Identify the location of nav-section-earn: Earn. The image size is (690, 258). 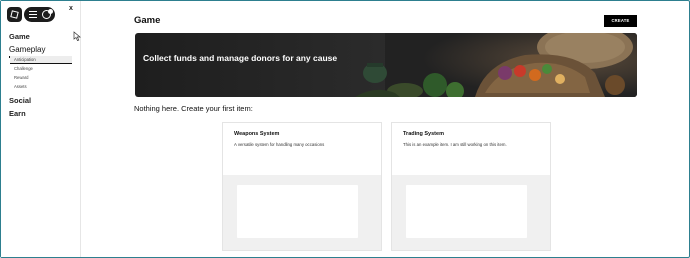
(17, 113).